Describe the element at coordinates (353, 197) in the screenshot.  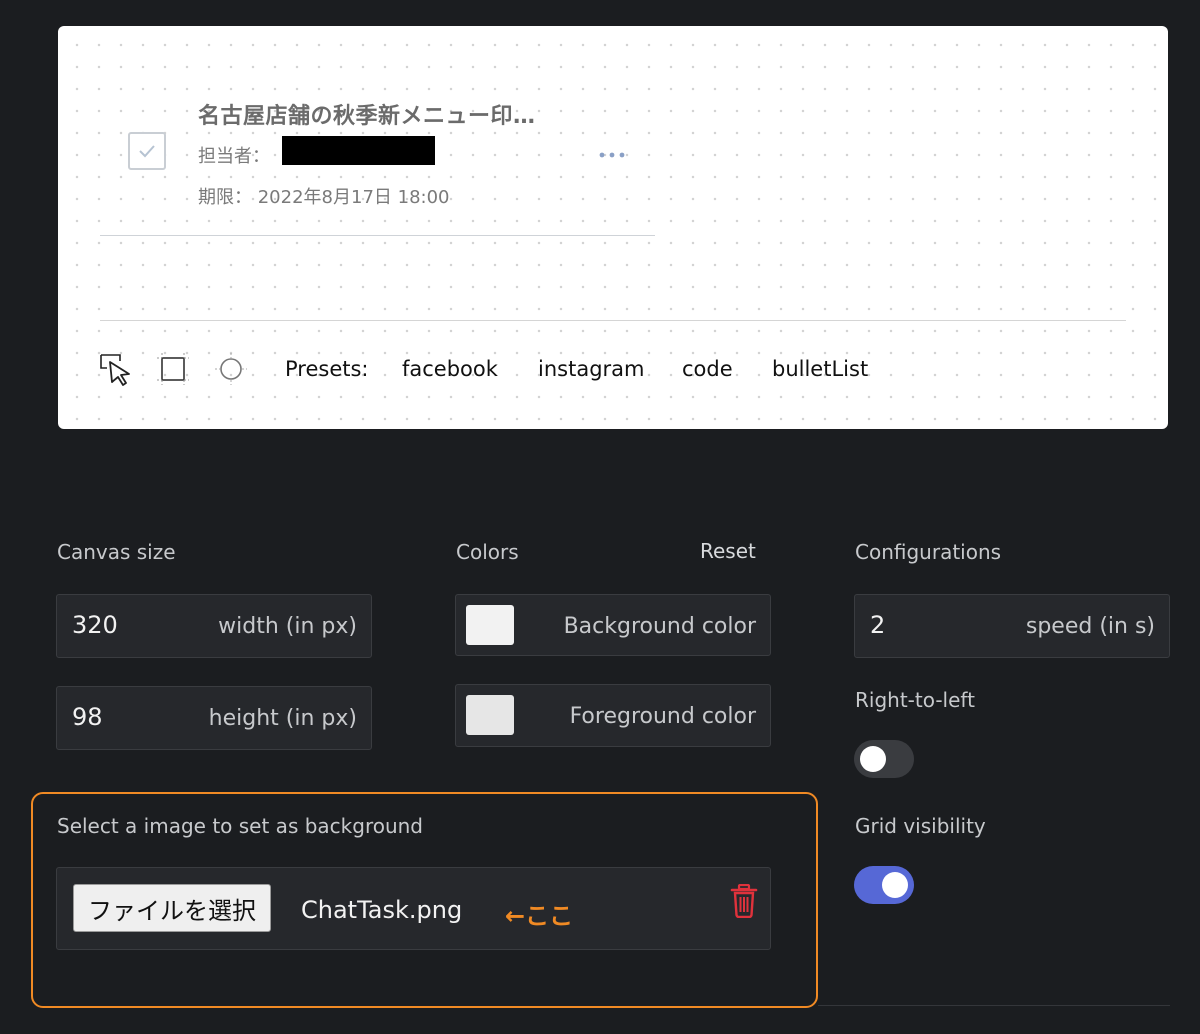
I see `due-value: 2022年8月17日 18:00` at that location.